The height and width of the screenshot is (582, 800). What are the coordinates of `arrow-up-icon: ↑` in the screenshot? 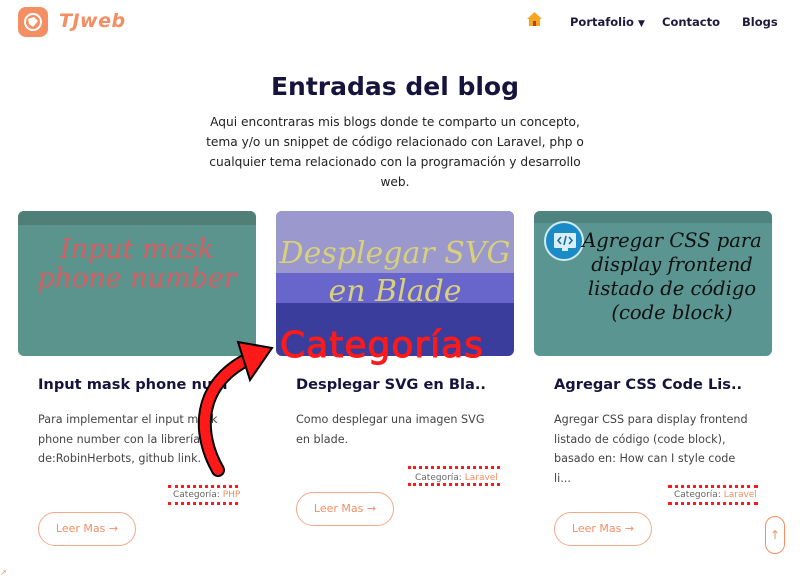 It's located at (775, 535).